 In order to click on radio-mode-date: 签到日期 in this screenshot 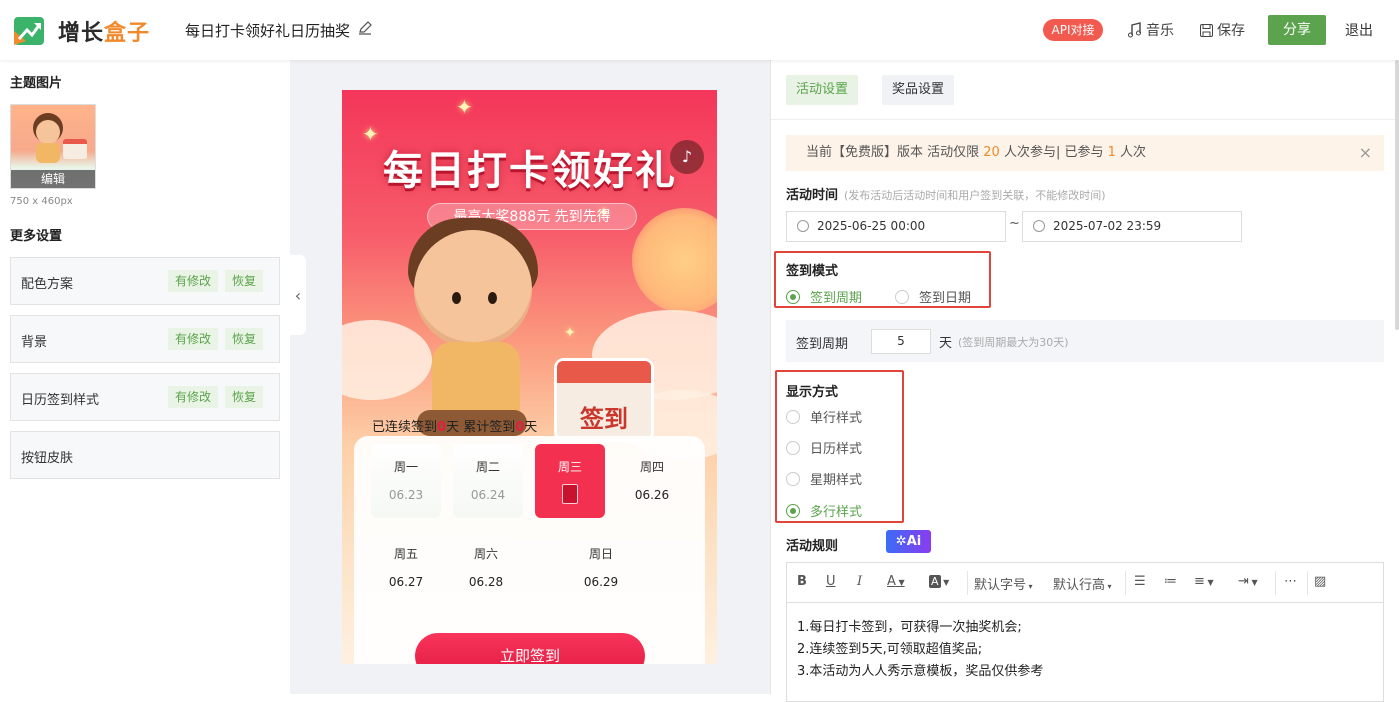, I will do `click(933, 296)`.